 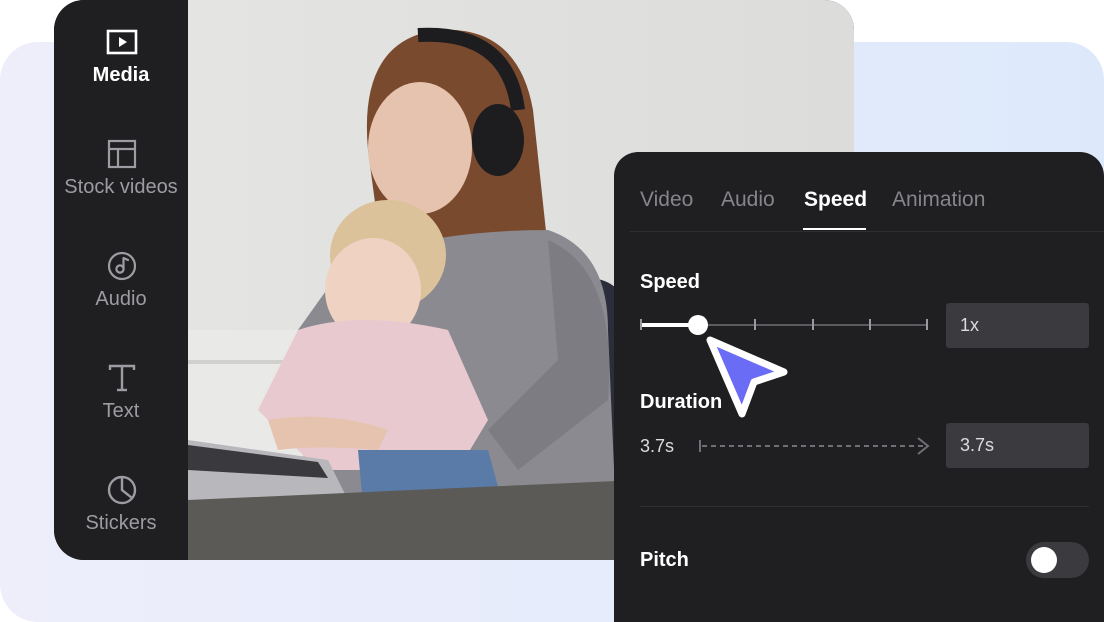 What do you see at coordinates (834, 229) in the screenshot?
I see `active-tab-indicator` at bounding box center [834, 229].